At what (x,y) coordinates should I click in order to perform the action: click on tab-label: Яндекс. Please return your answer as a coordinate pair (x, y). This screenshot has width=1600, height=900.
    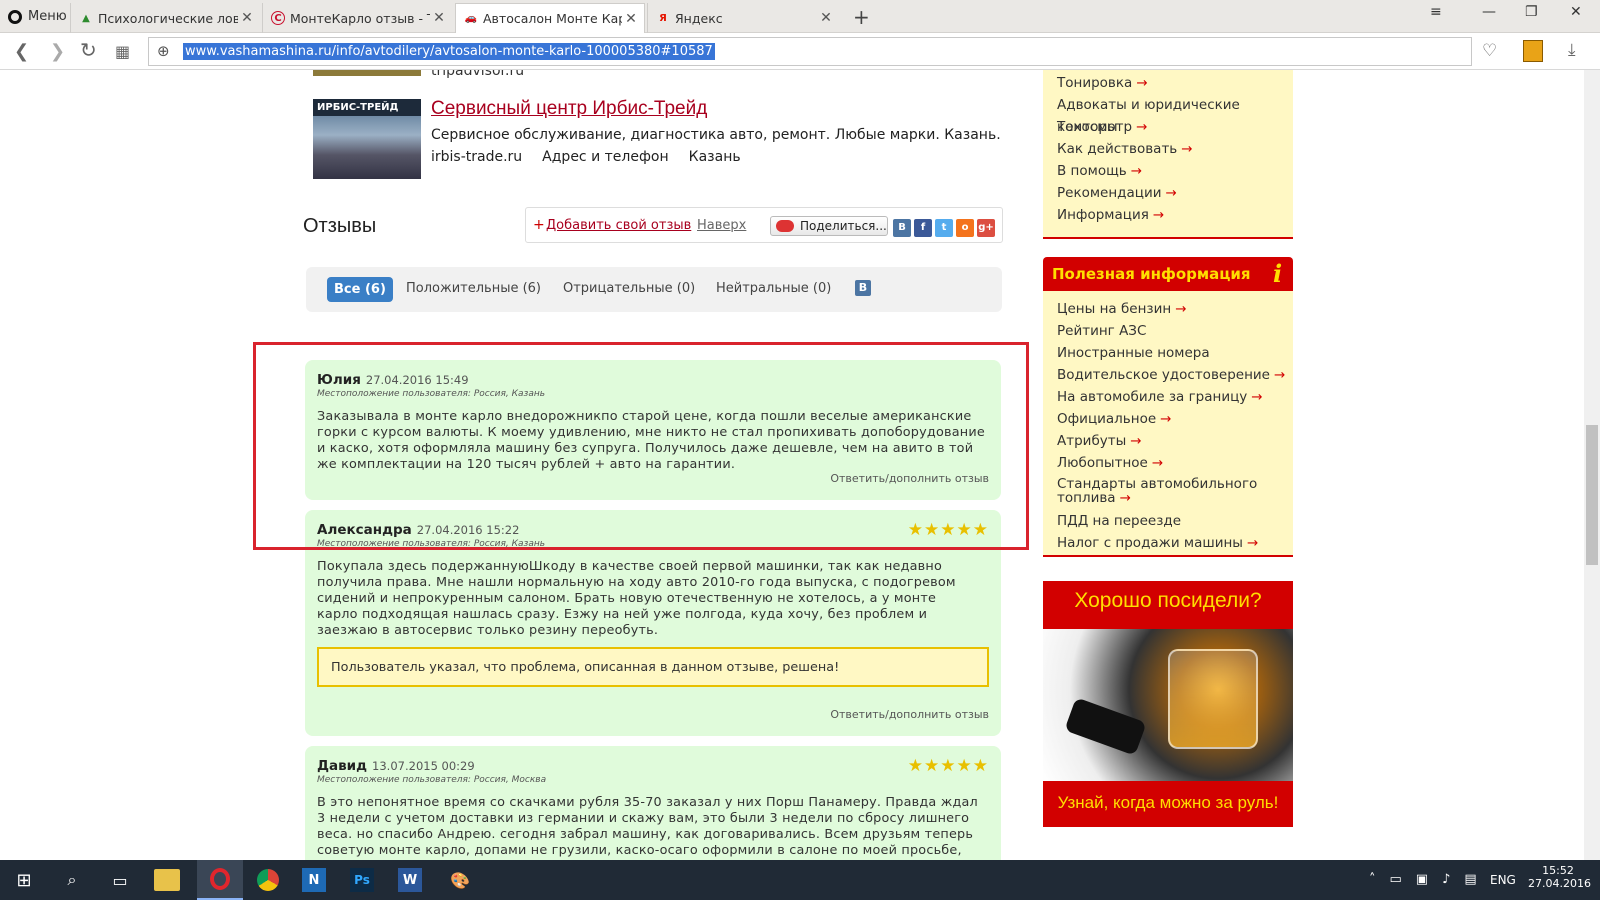
    Looking at the image, I should click on (699, 18).